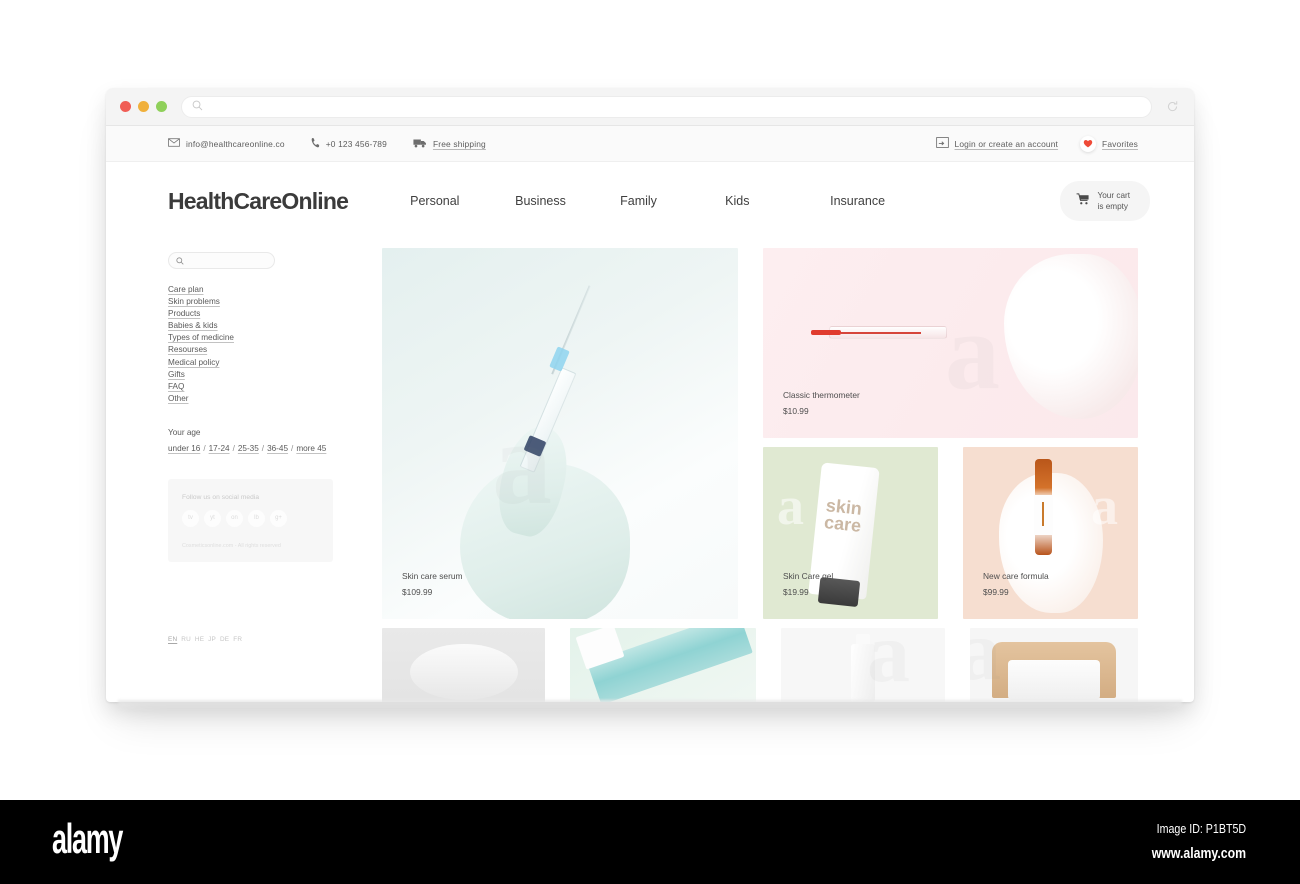  Describe the element at coordinates (193, 362) in the screenshot. I see `sidebar-item-medical-policy: Medical policy` at that location.